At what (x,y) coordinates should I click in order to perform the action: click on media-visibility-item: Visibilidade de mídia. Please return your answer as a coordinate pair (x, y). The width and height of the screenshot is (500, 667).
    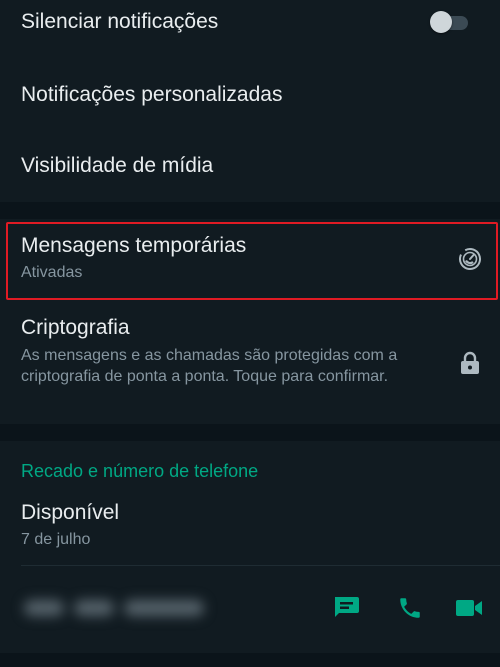
    Looking at the image, I should click on (117, 166).